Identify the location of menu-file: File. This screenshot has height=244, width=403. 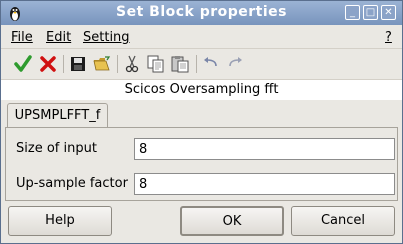
(22, 37).